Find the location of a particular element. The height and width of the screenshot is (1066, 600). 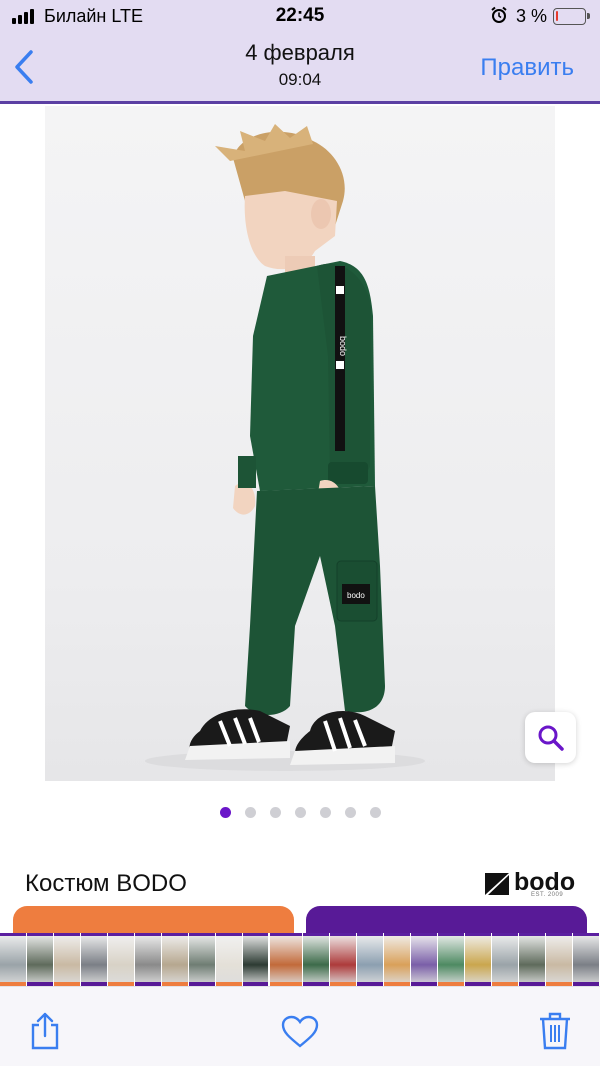

share-icon is located at coordinates (45, 1031).